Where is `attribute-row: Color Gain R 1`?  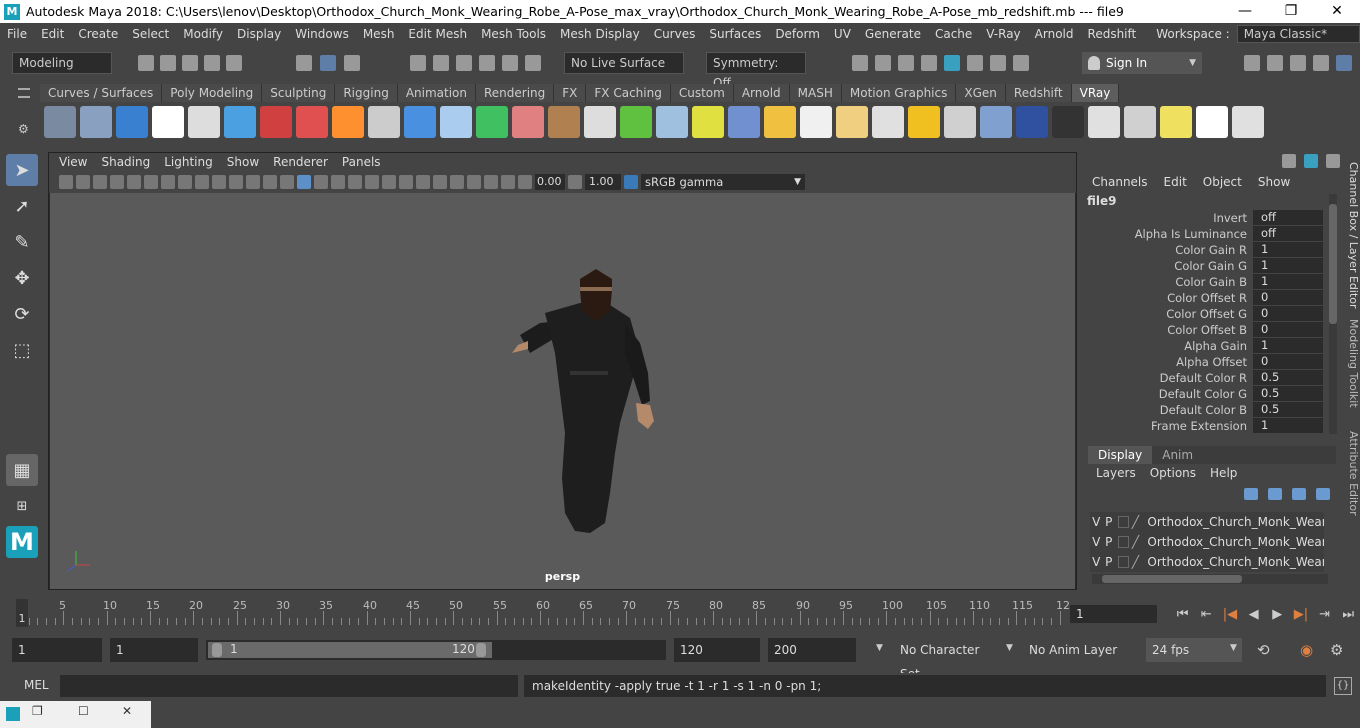 attribute-row: Color Gain R 1 is located at coordinates (1204, 250).